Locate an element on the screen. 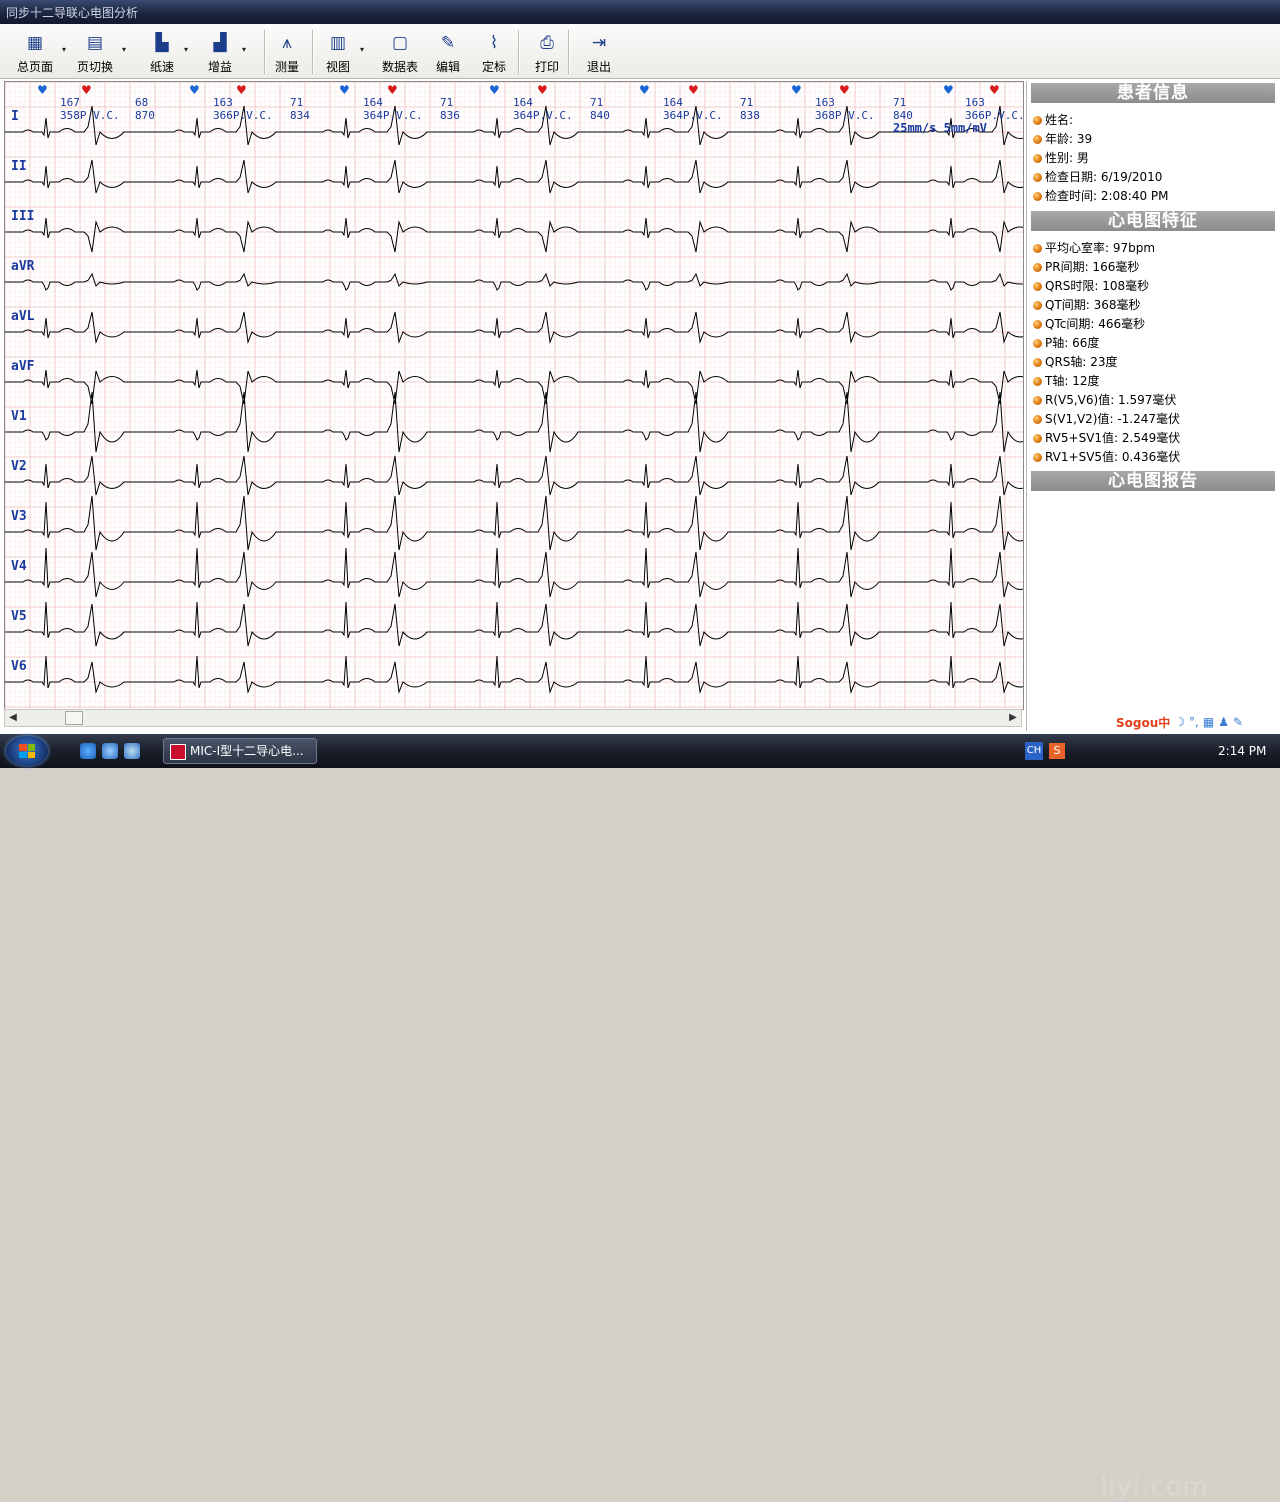 This screenshot has height=1502, width=1280. windows-logo-icon is located at coordinates (27, 751).